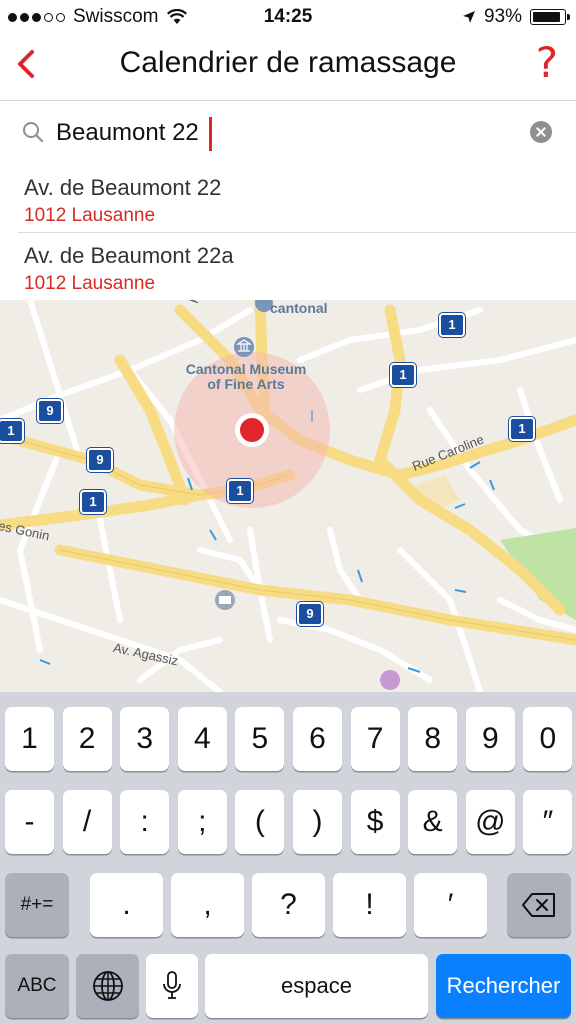  What do you see at coordinates (145, 739) in the screenshot?
I see `key-char: 3` at bounding box center [145, 739].